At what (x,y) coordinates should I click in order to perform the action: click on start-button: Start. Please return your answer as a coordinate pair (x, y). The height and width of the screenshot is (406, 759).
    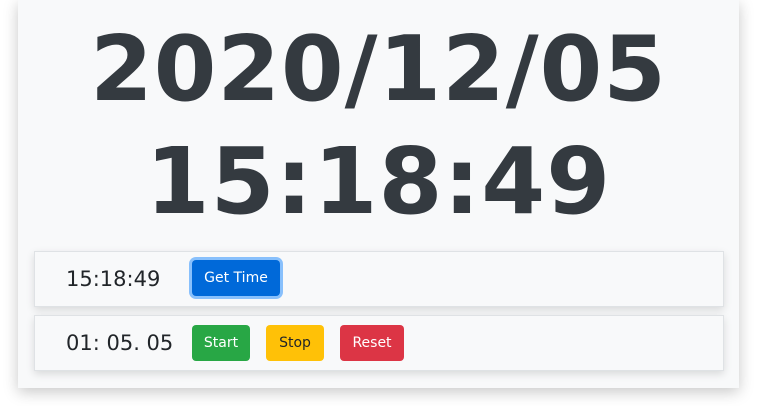
    Looking at the image, I should click on (221, 343).